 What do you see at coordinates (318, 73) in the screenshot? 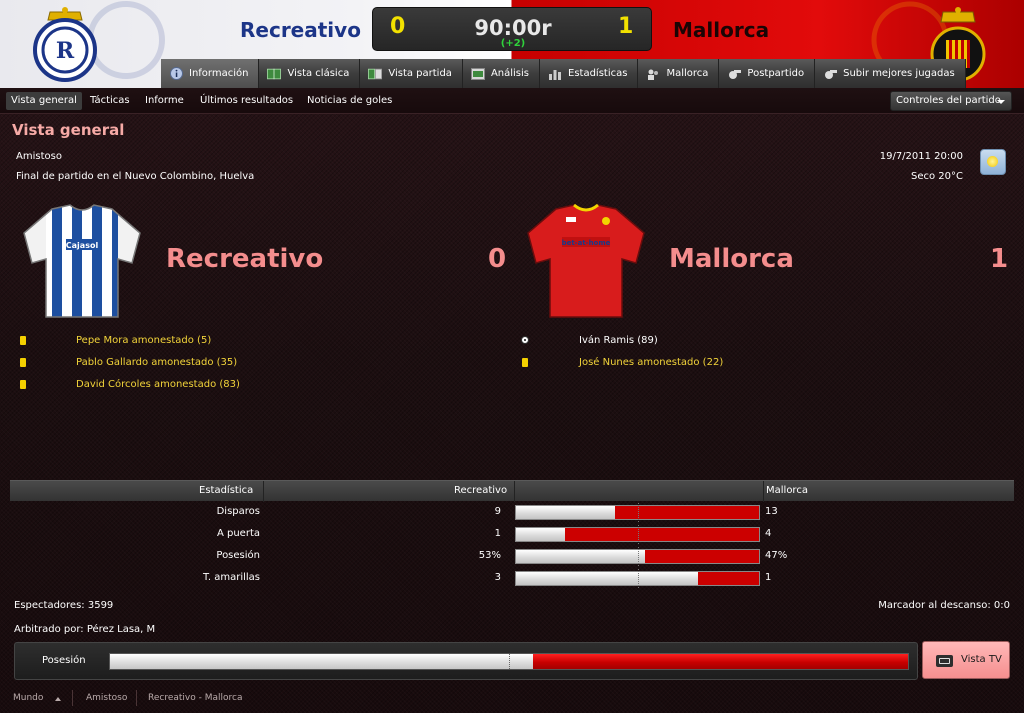
I see `tab-label: Vista clásica` at bounding box center [318, 73].